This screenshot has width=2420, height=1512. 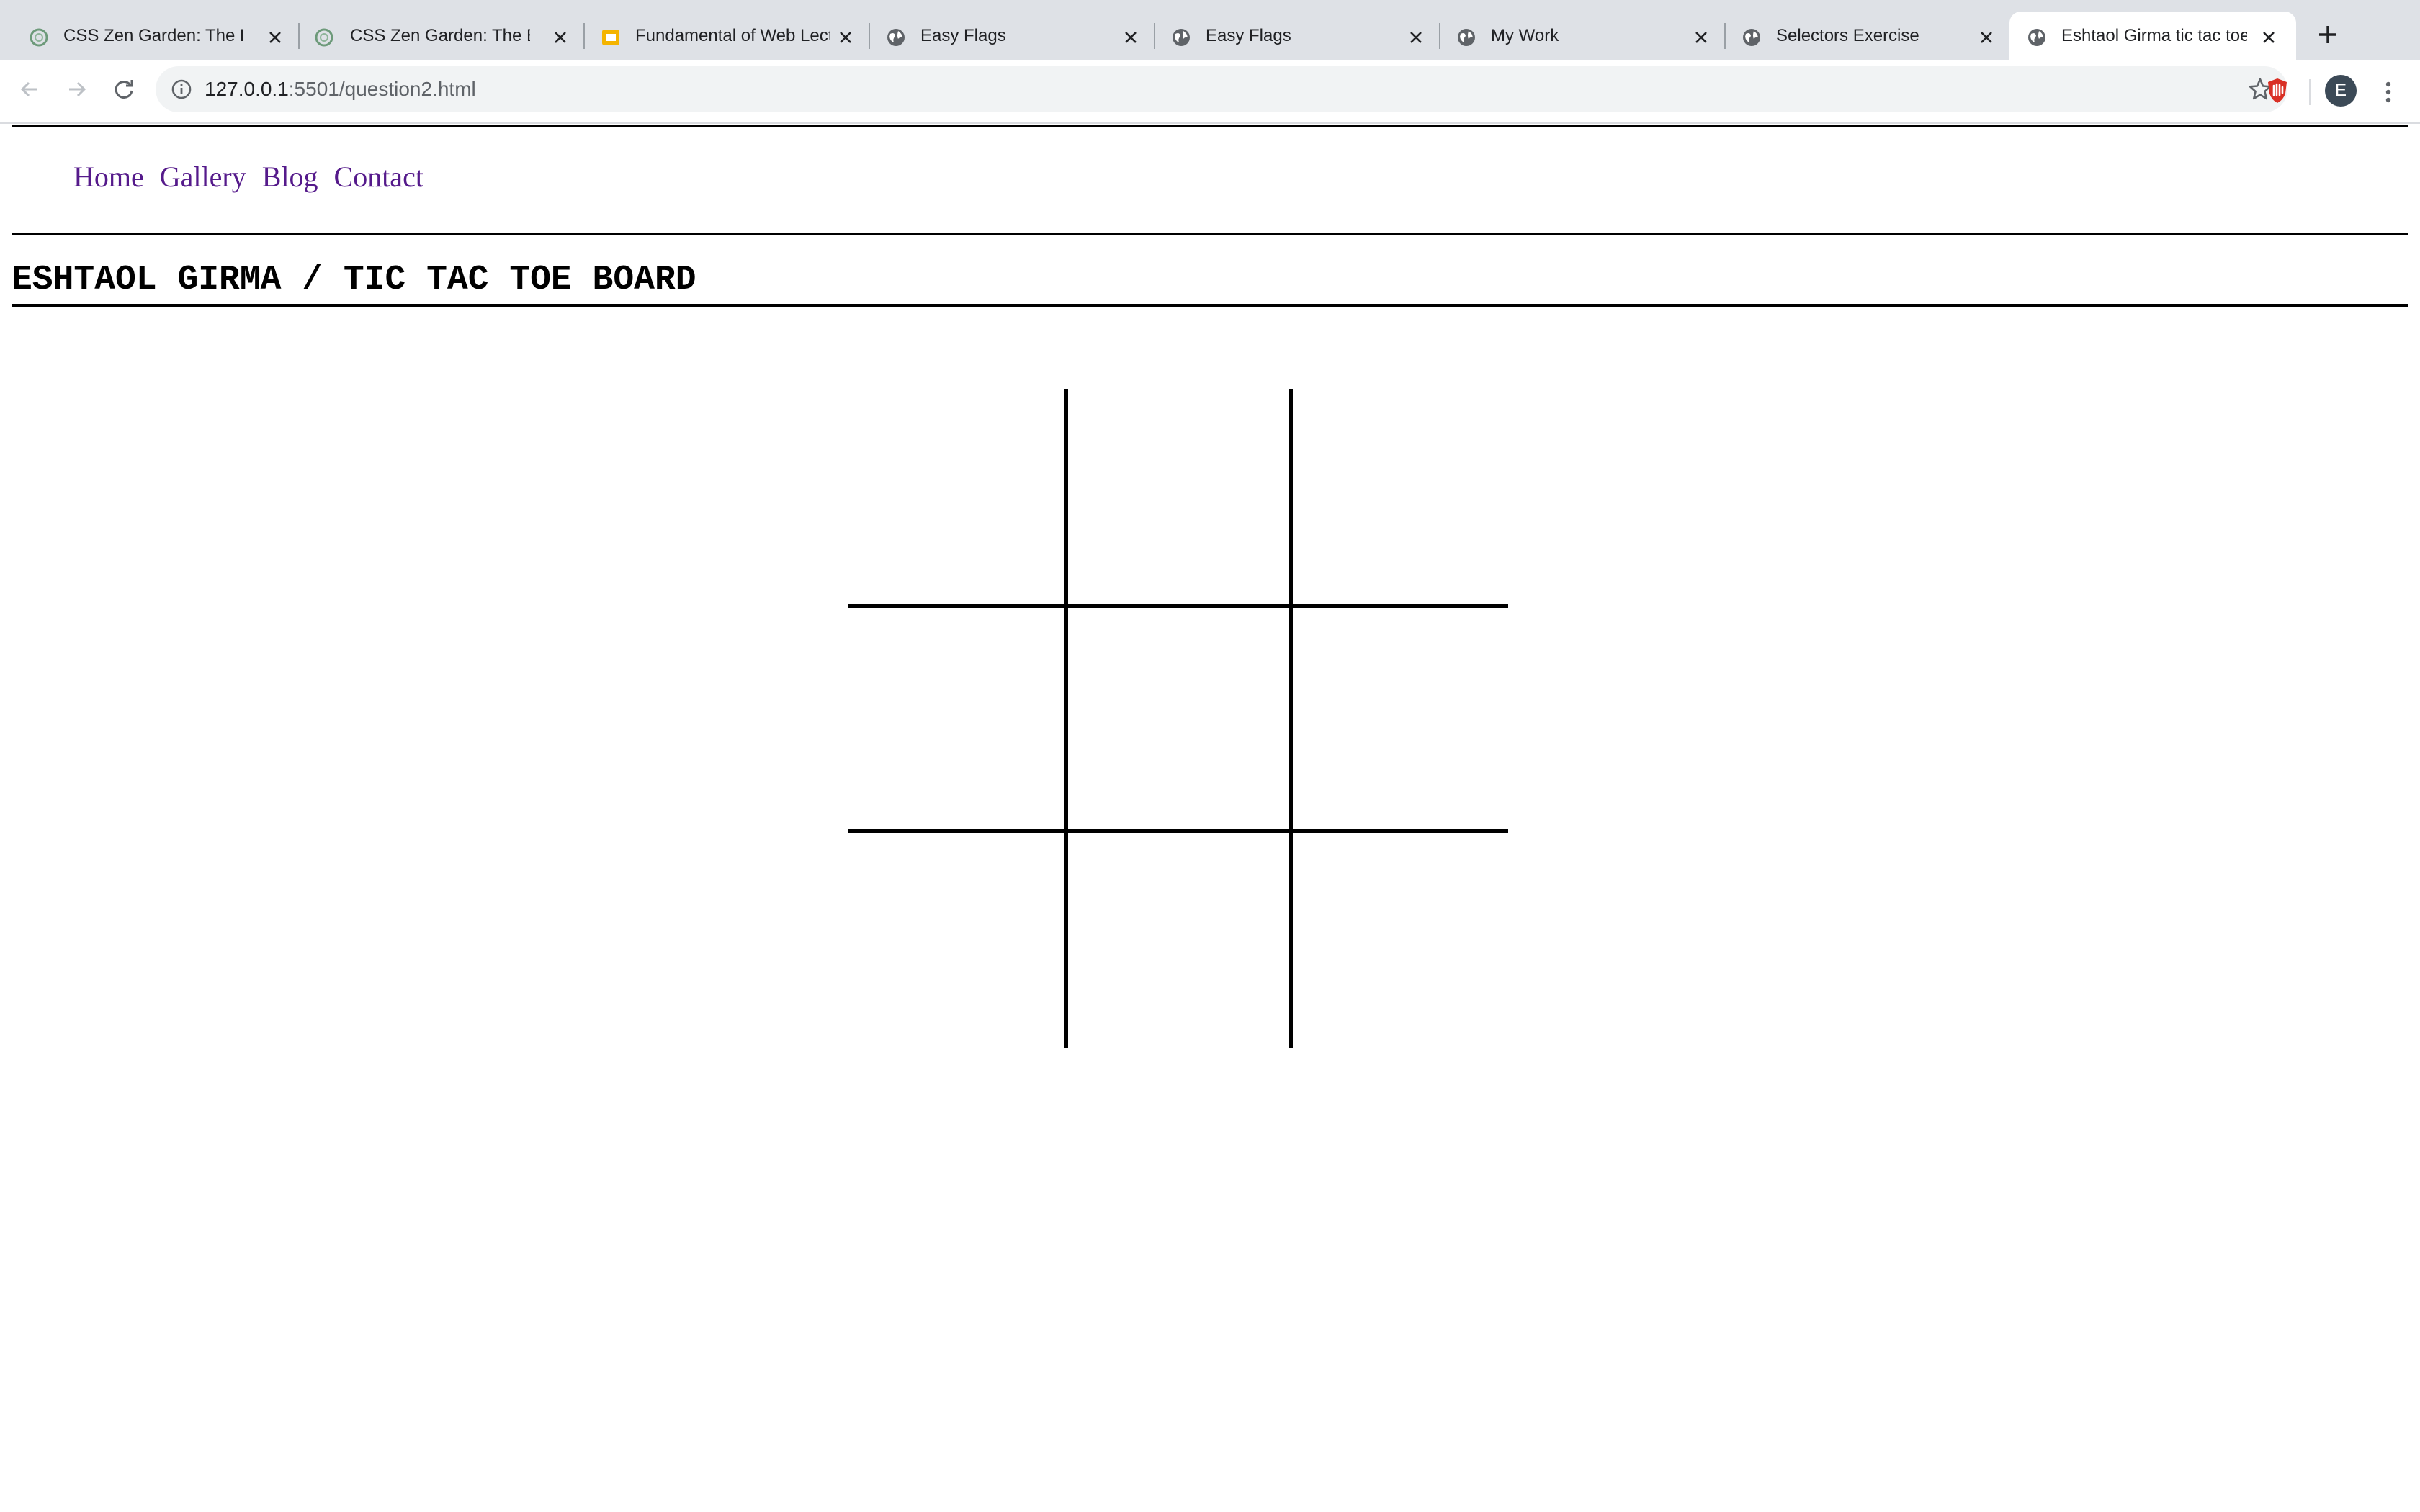 I want to click on tic-tac-toe-board, so click(x=1178, y=718).